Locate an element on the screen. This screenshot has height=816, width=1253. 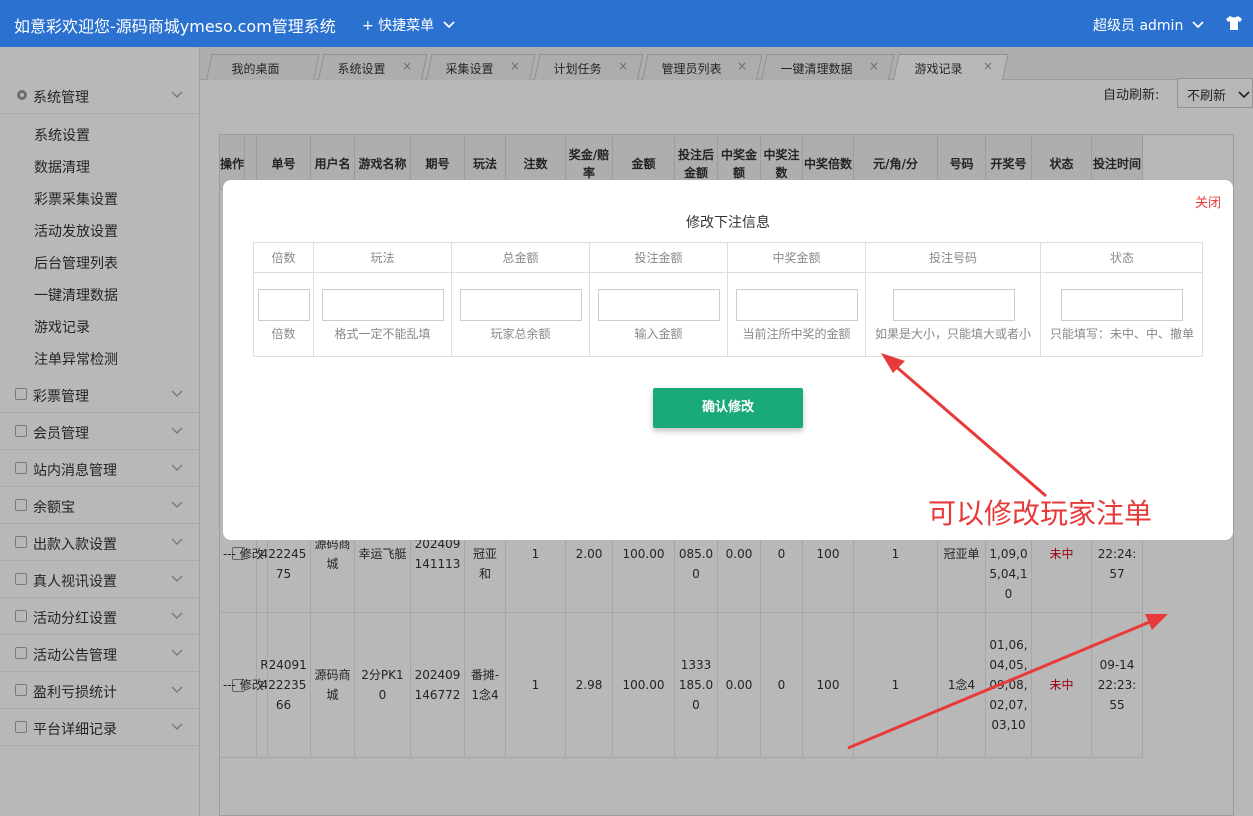
form-column: 投注号码如果是大小，只能填大或者小 is located at coordinates (953, 299).